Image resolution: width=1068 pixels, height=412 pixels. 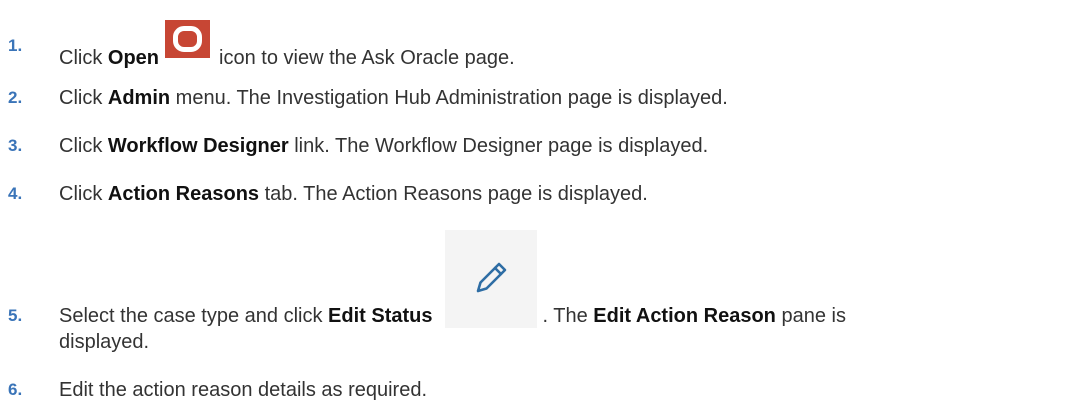 I want to click on oracle-ring-shape, so click(x=188, y=39).